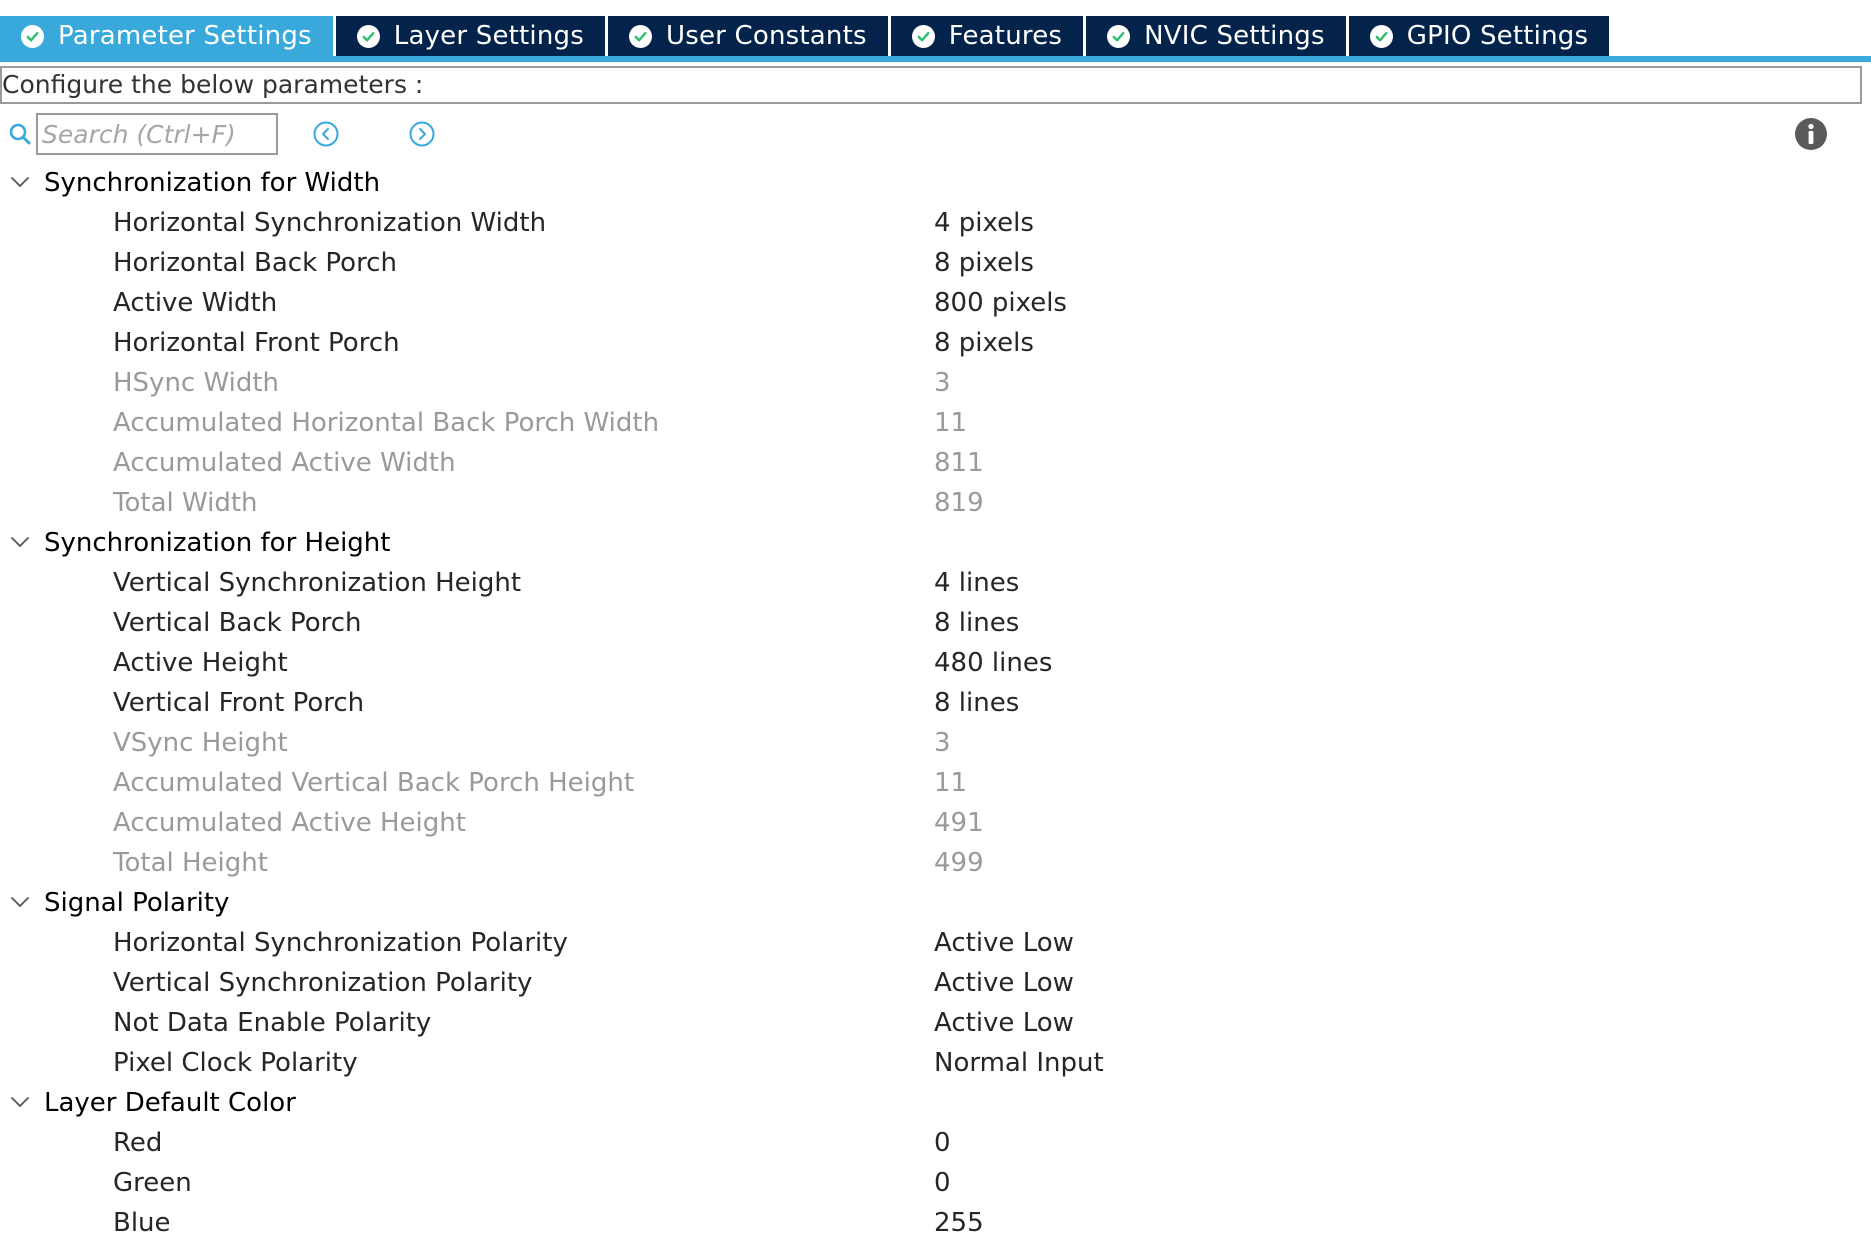 This screenshot has width=1871, height=1252. I want to click on param-row-readonly: Accumulated Active Height 491, so click(935, 823).